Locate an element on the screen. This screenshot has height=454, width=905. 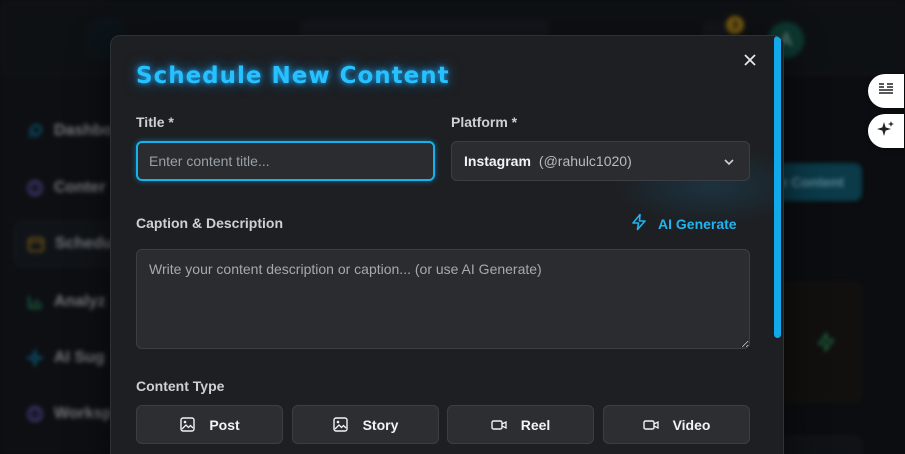
sidebar-item-content: Conter is located at coordinates (69, 188).